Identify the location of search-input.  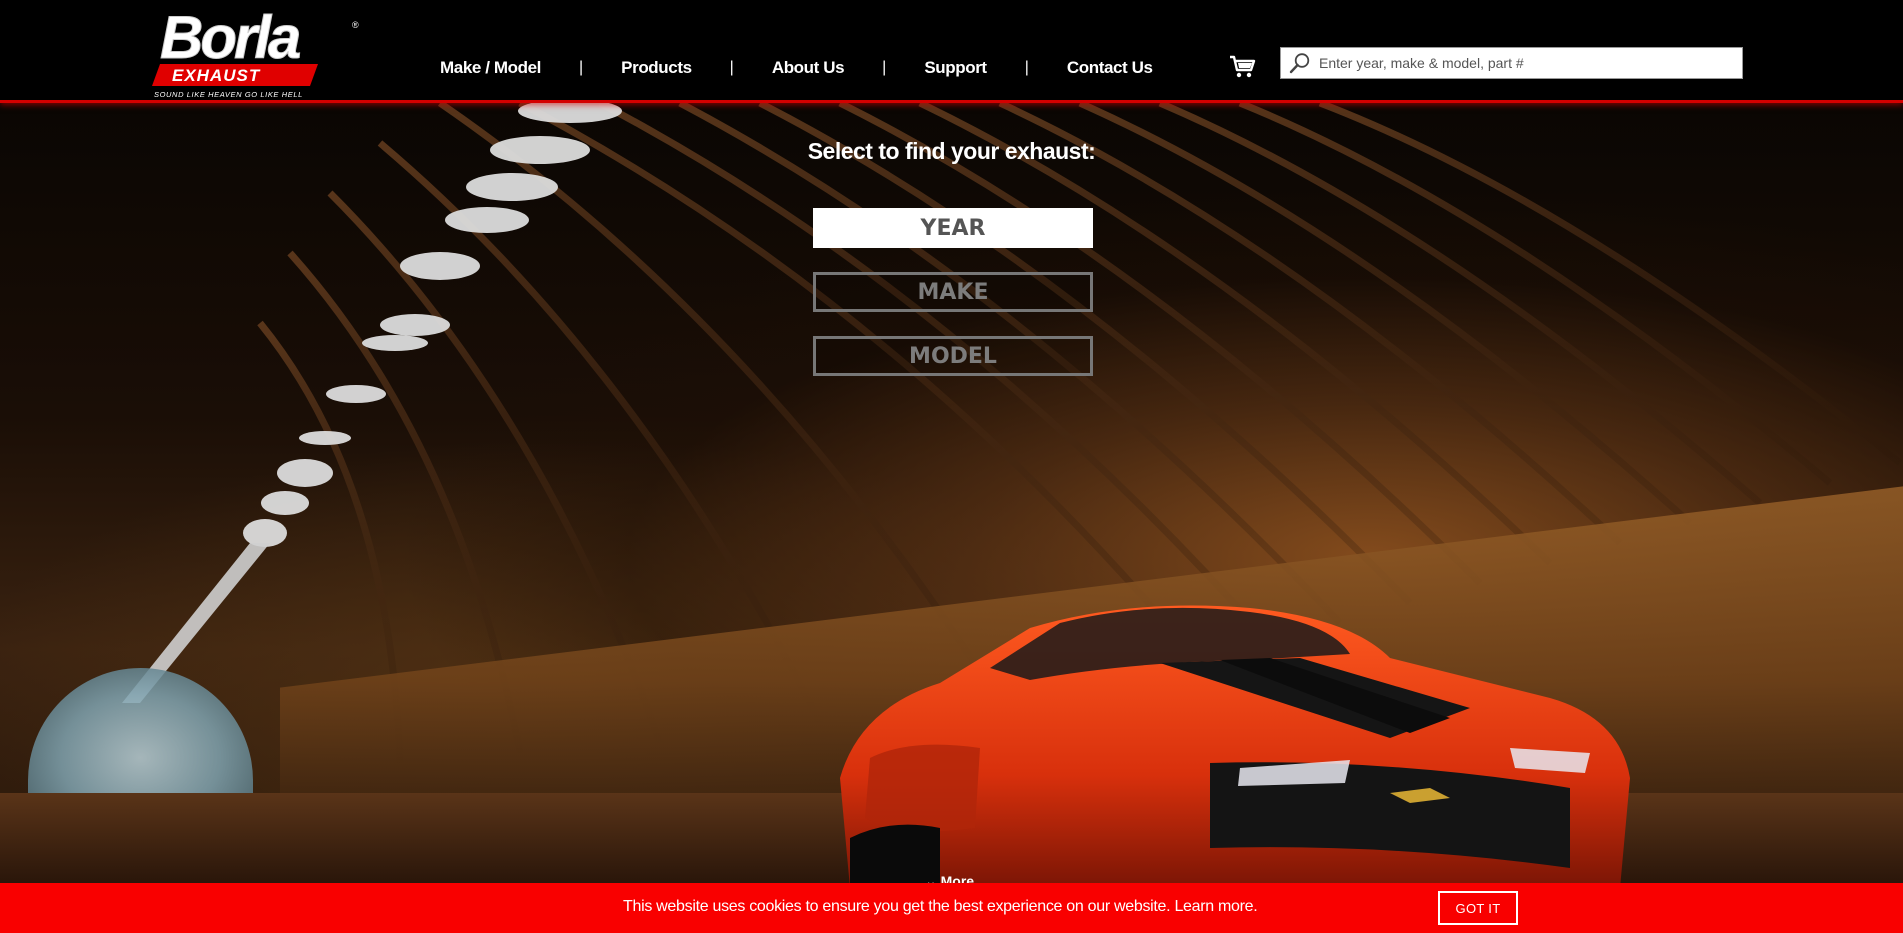
(1526, 63).